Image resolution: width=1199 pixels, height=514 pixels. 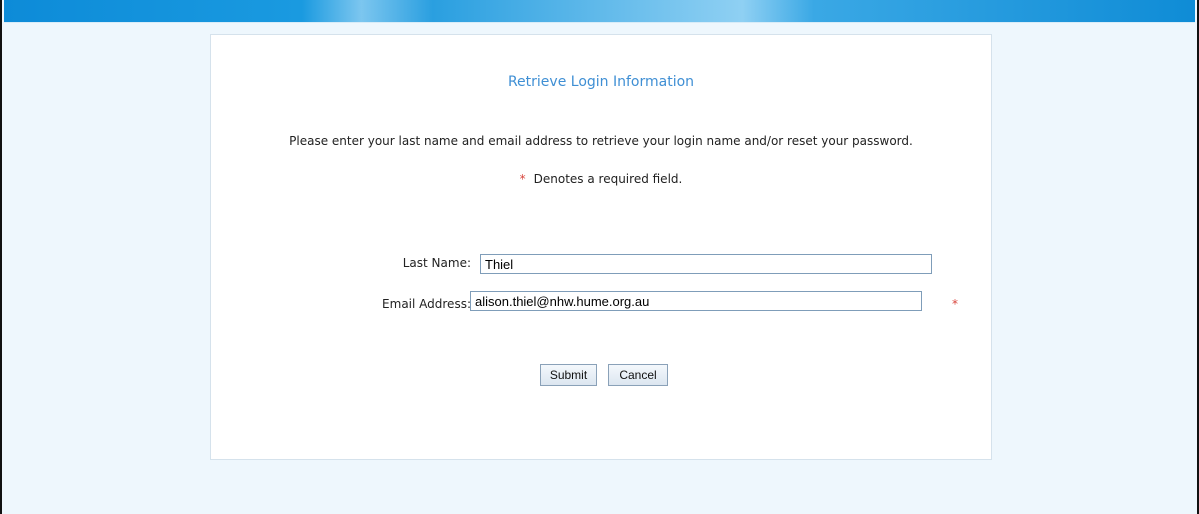 What do you see at coordinates (426, 304) in the screenshot?
I see `email-address-label: Email Address:` at bounding box center [426, 304].